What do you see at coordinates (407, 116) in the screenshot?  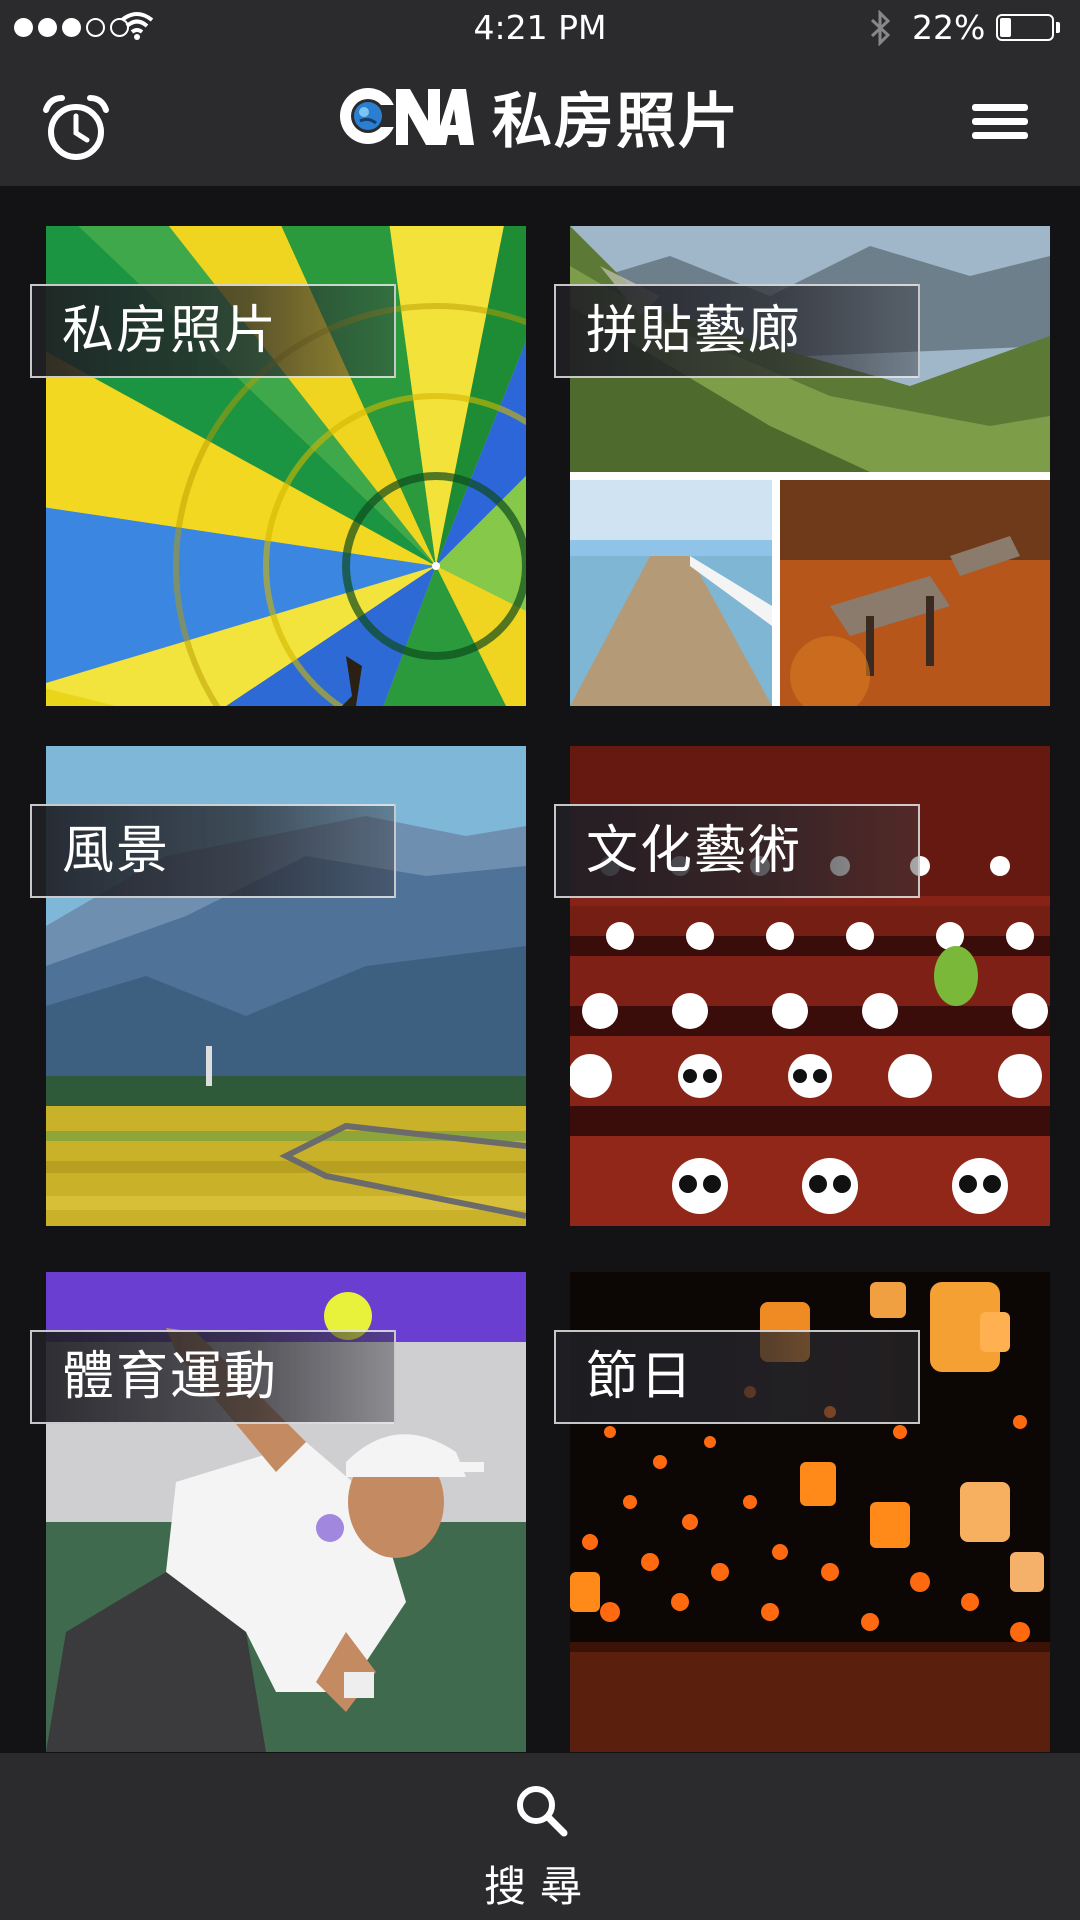 I see `cna-logo-icon` at bounding box center [407, 116].